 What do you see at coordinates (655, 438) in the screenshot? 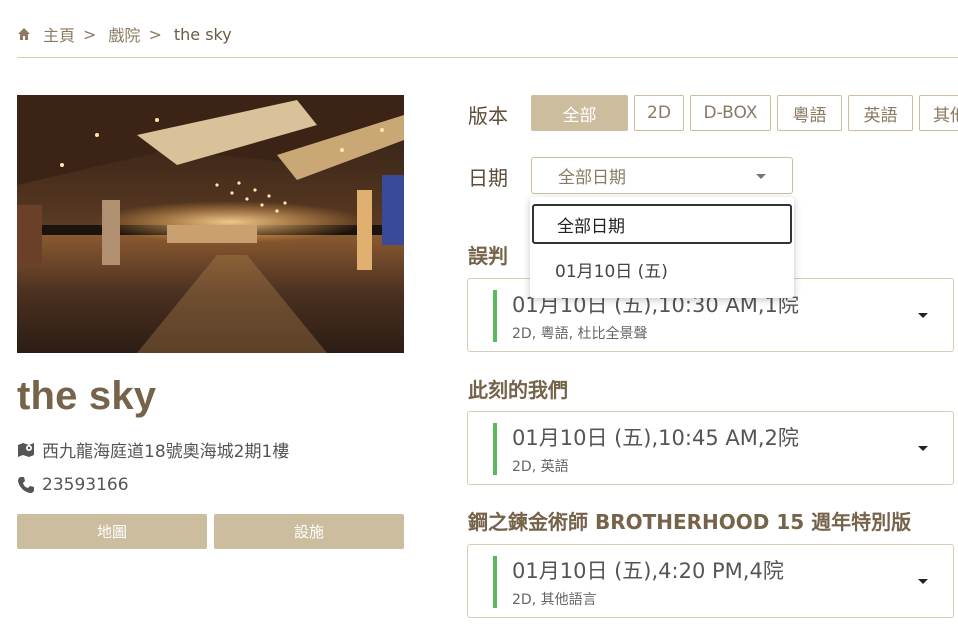
I see `showtime-text: 01月10日 (五),10:45 AM,2院` at bounding box center [655, 438].